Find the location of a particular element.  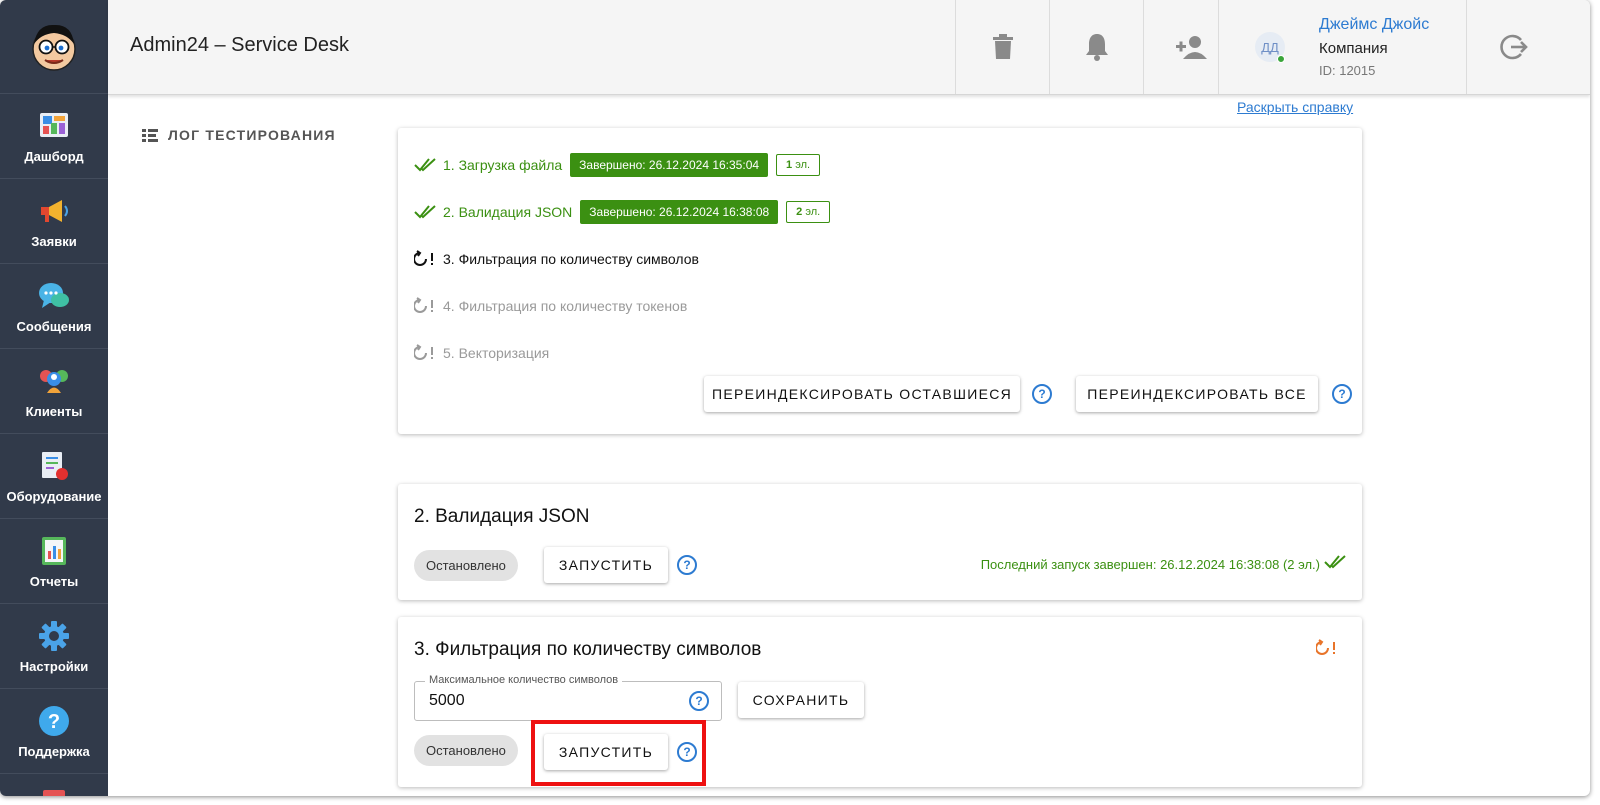

trash-icon is located at coordinates (1002, 46).